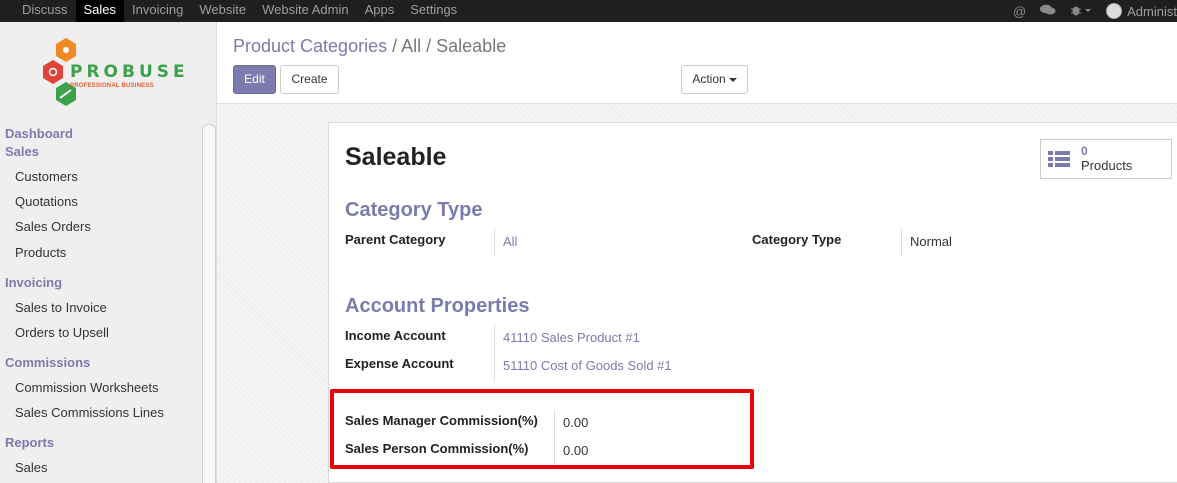 This screenshot has width=1177, height=483. I want to click on sidebar-item-products: Products, so click(40, 252).